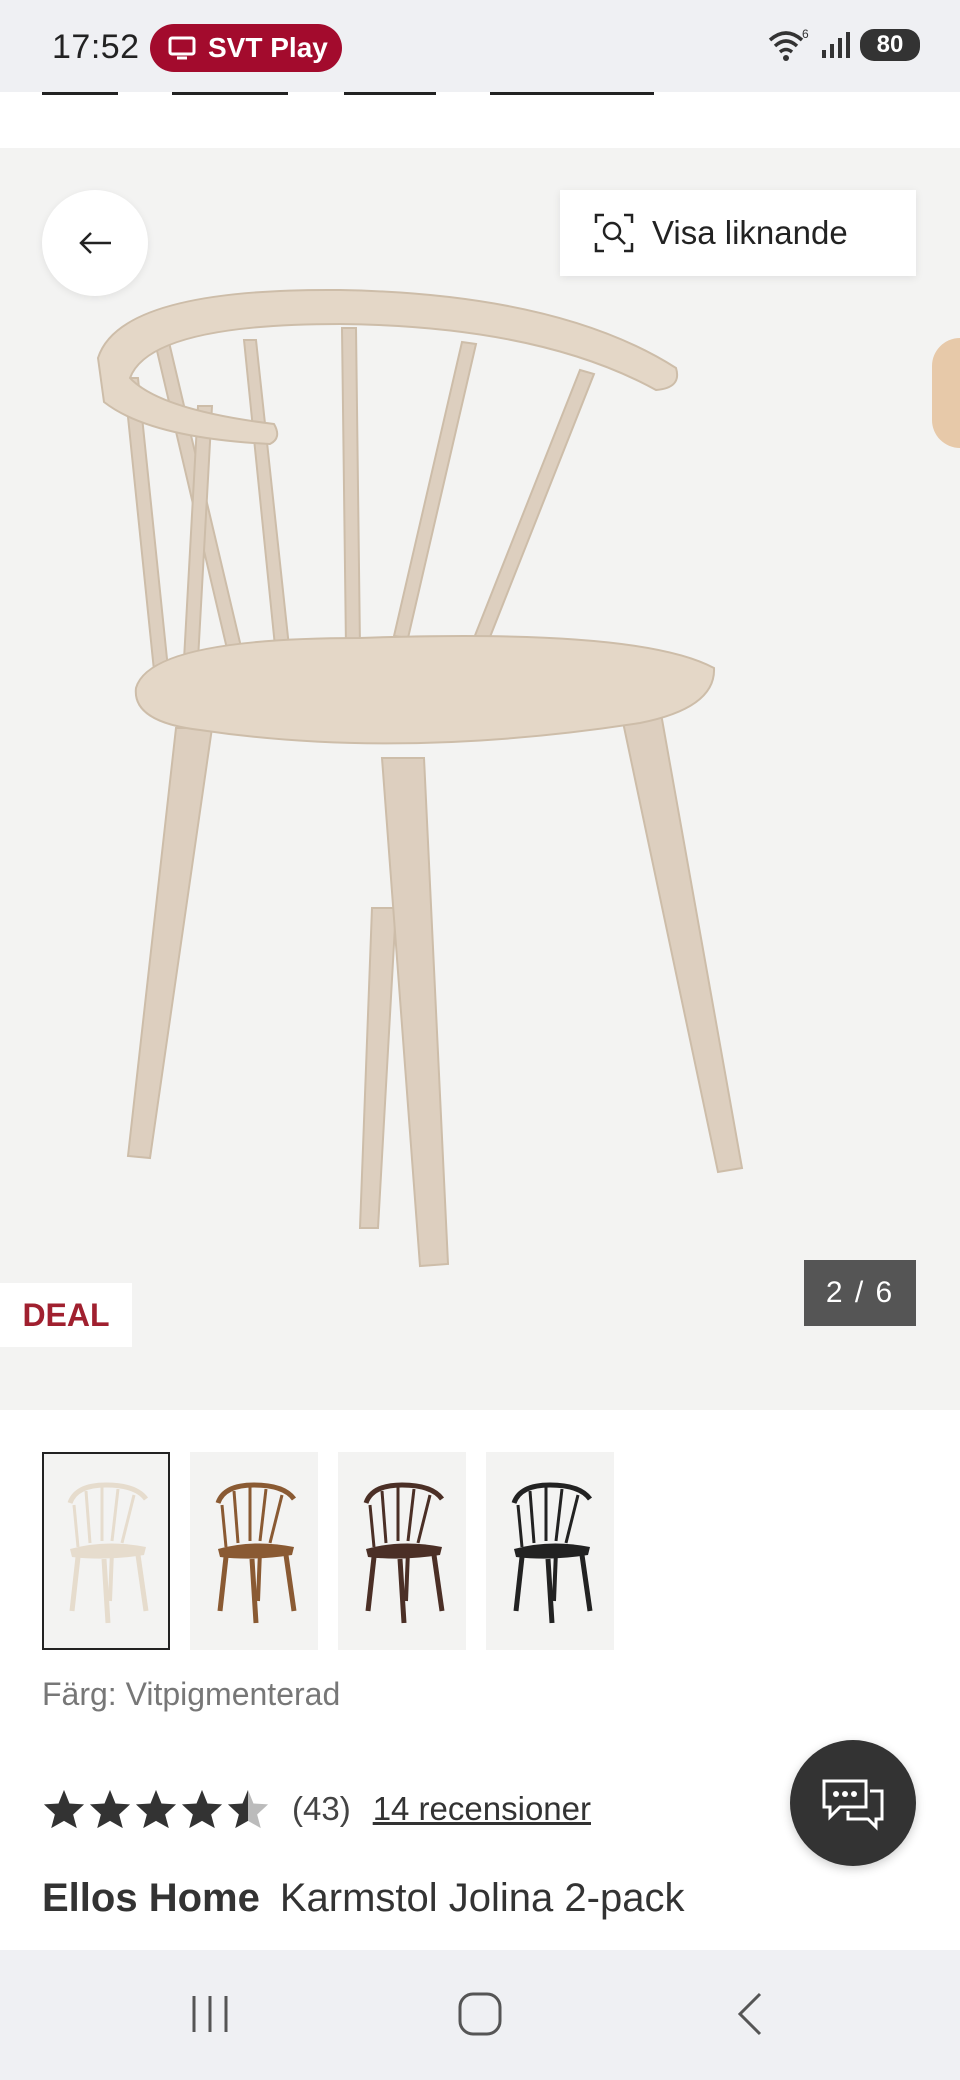  I want to click on top-nav-strip, so click(480, 120).